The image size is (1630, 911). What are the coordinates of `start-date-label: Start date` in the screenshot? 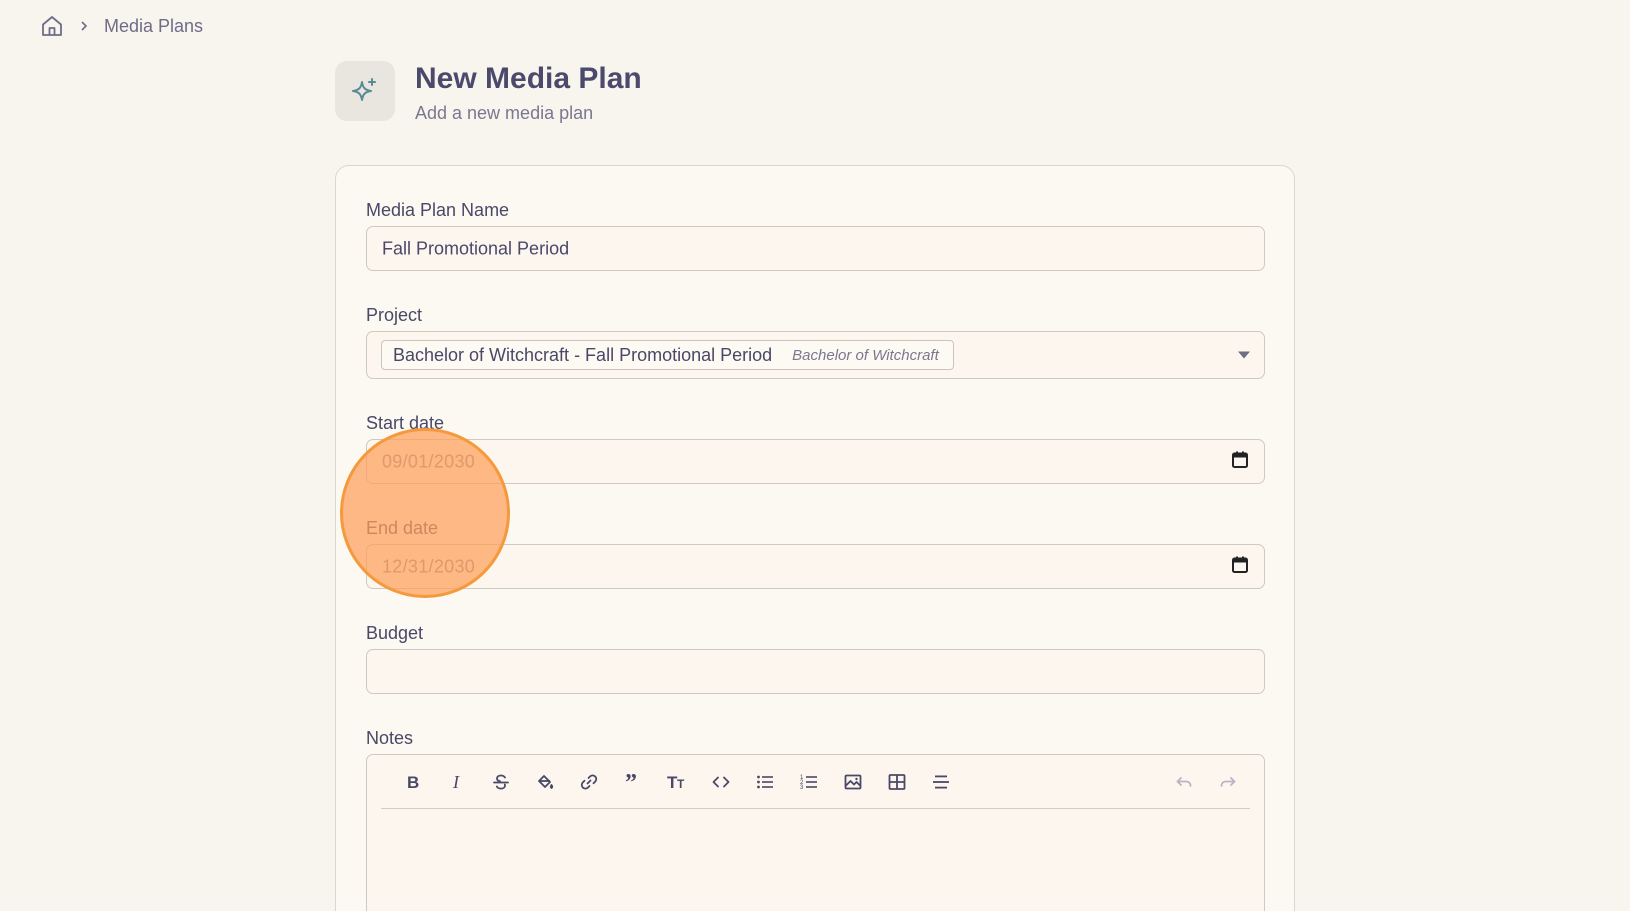 It's located at (405, 423).